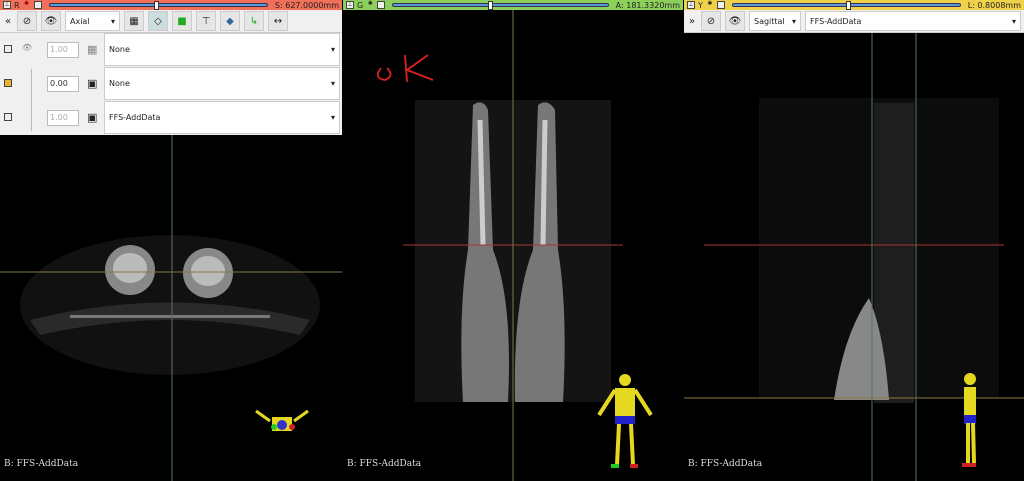 The width and height of the screenshot is (1024, 481). Describe the element at coordinates (92, 21) in the screenshot. I see `orientation-select: Axial ▾` at that location.